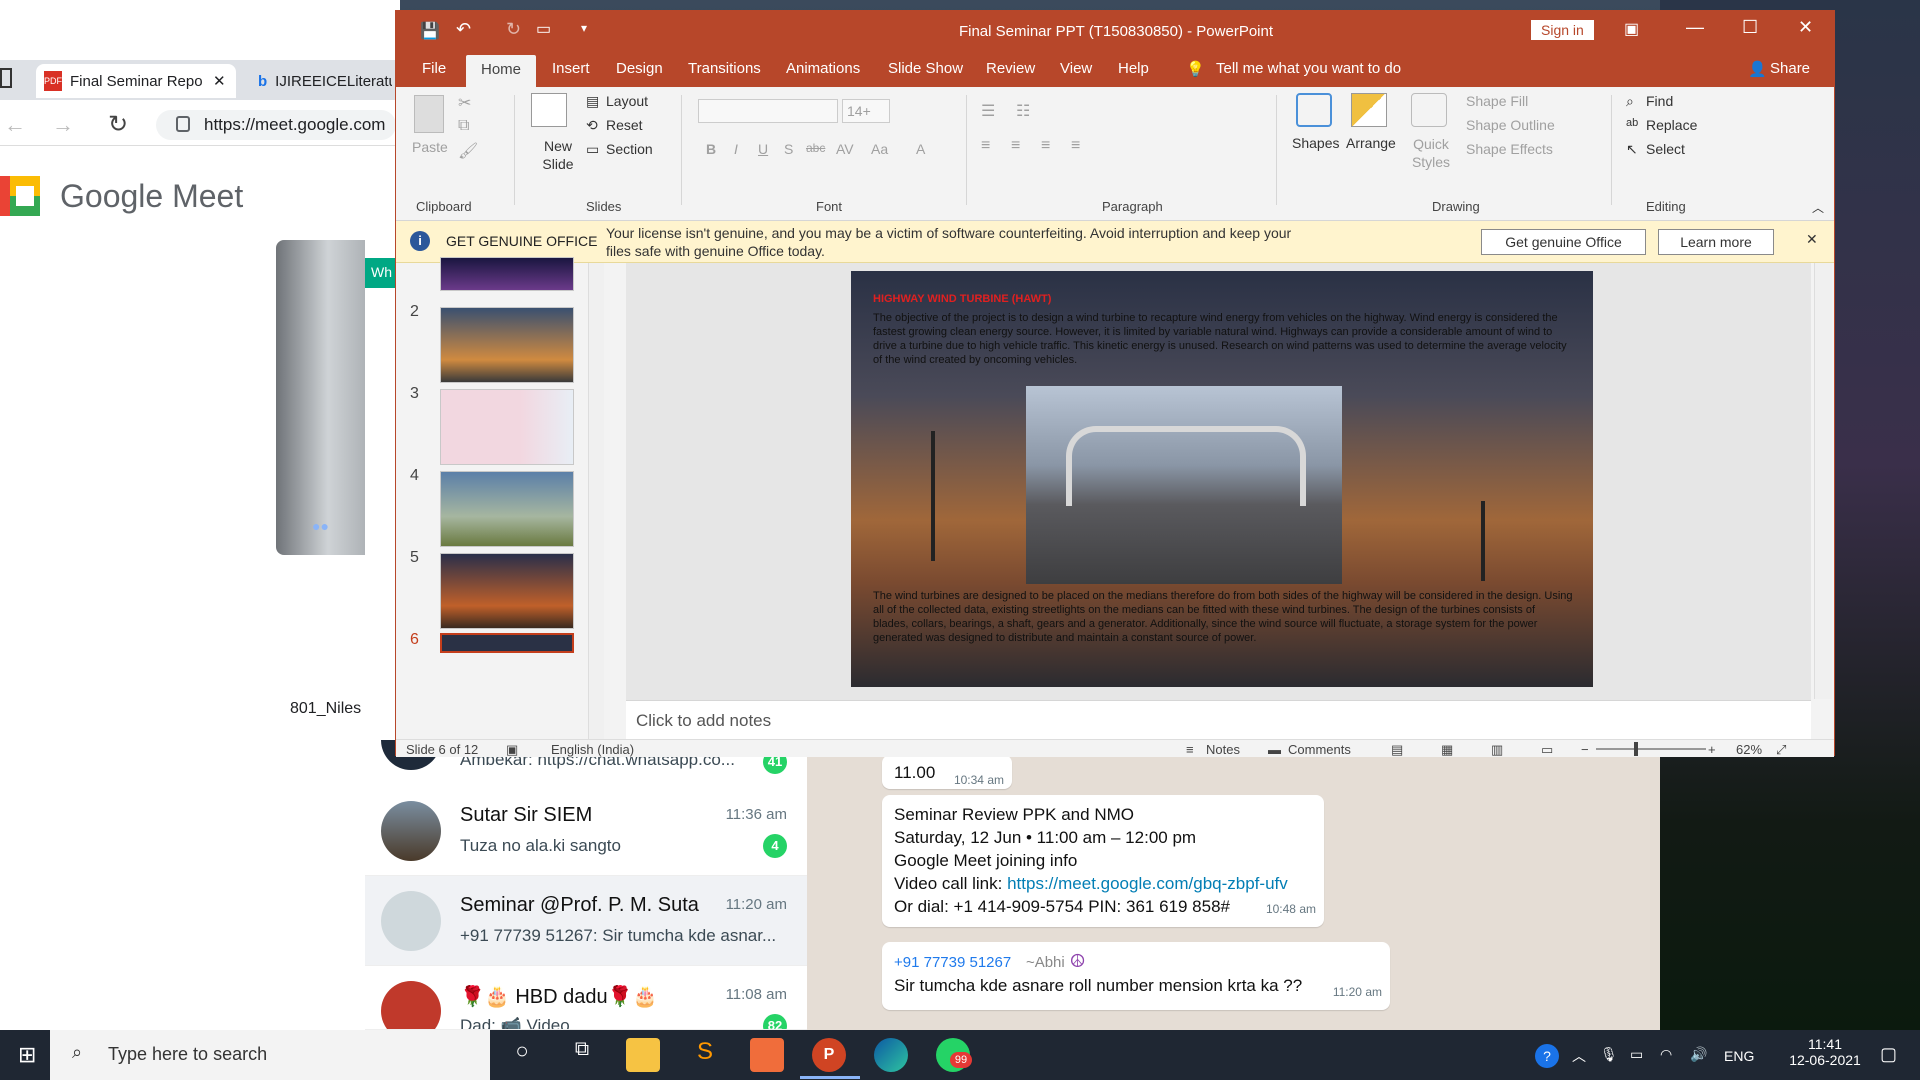 The width and height of the screenshot is (1920, 1080). Describe the element at coordinates (1397, 750) in the screenshot. I see `normal-view-icon: ▤` at that location.